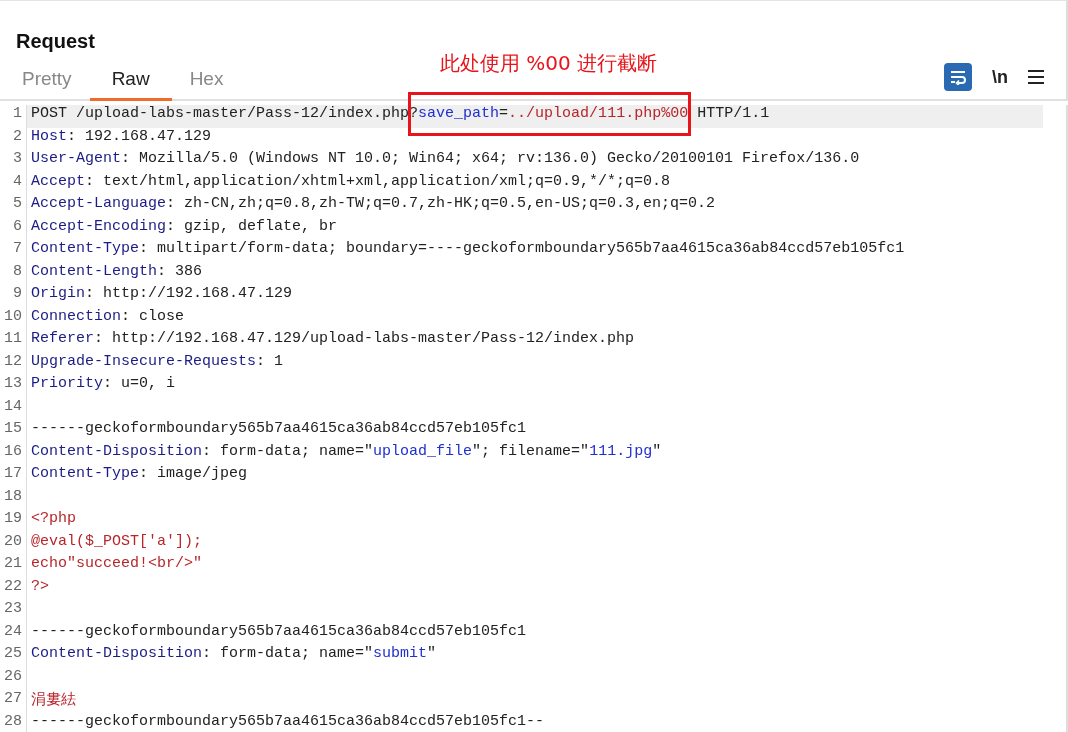 The image size is (1068, 732). Describe the element at coordinates (206, 83) in the screenshot. I see `view-tab: Hex` at that location.